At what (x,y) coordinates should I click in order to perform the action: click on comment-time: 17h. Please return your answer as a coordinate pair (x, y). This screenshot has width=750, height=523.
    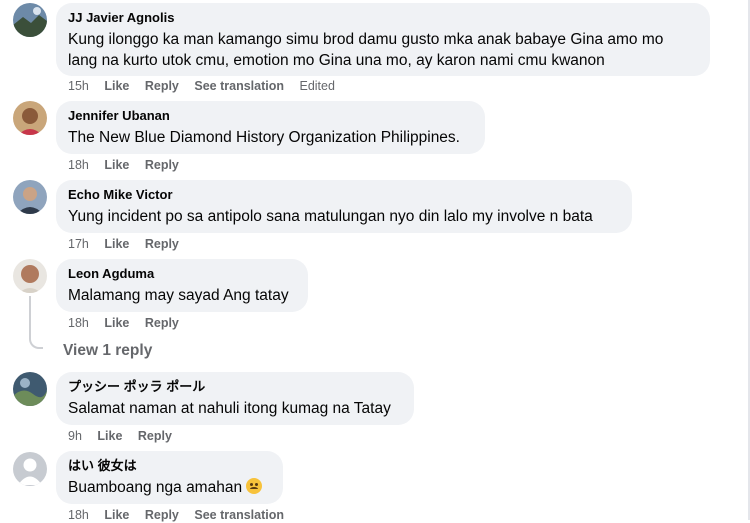
    Looking at the image, I should click on (78, 244).